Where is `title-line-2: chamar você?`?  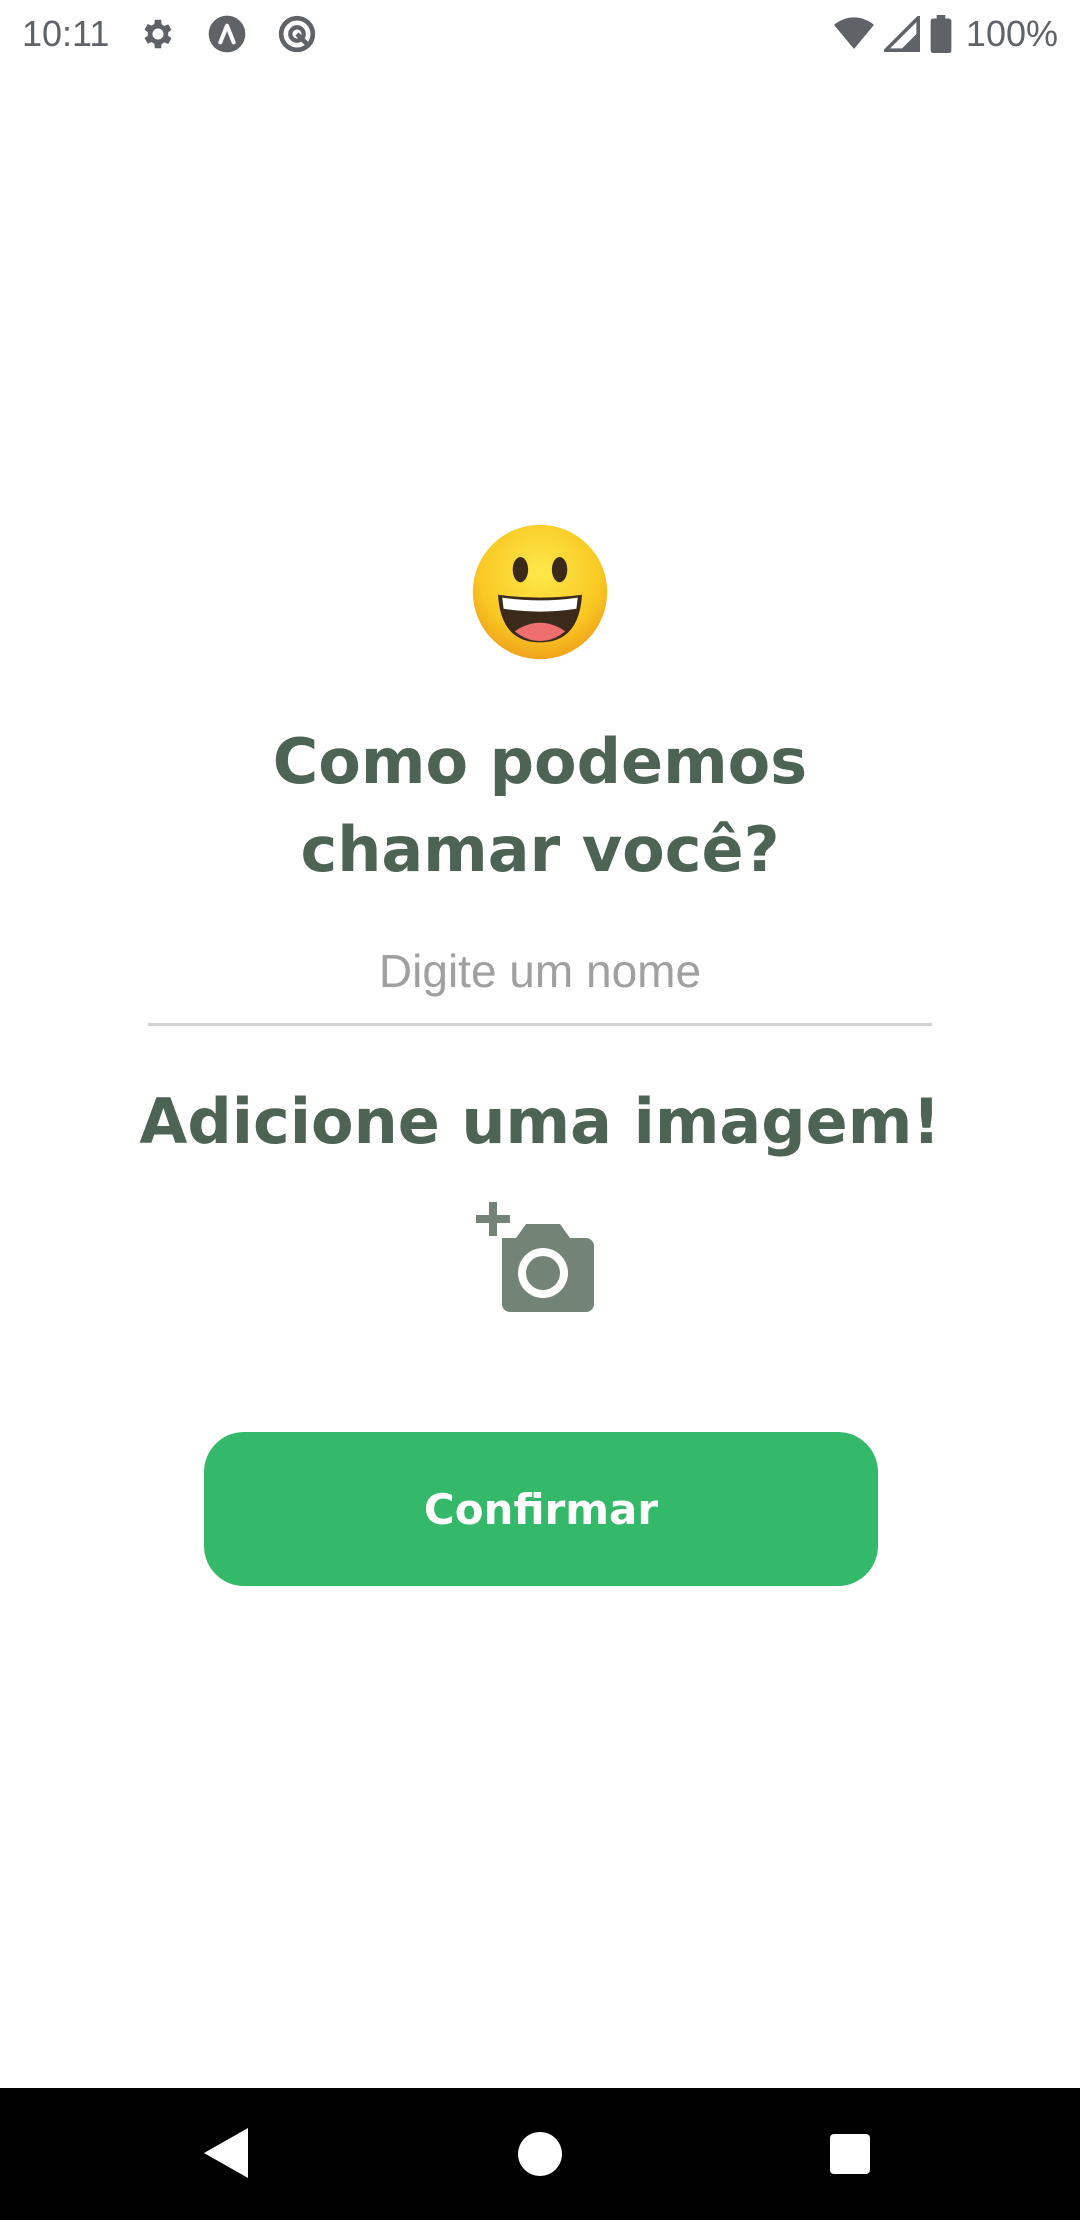 title-line-2: chamar você? is located at coordinates (540, 849).